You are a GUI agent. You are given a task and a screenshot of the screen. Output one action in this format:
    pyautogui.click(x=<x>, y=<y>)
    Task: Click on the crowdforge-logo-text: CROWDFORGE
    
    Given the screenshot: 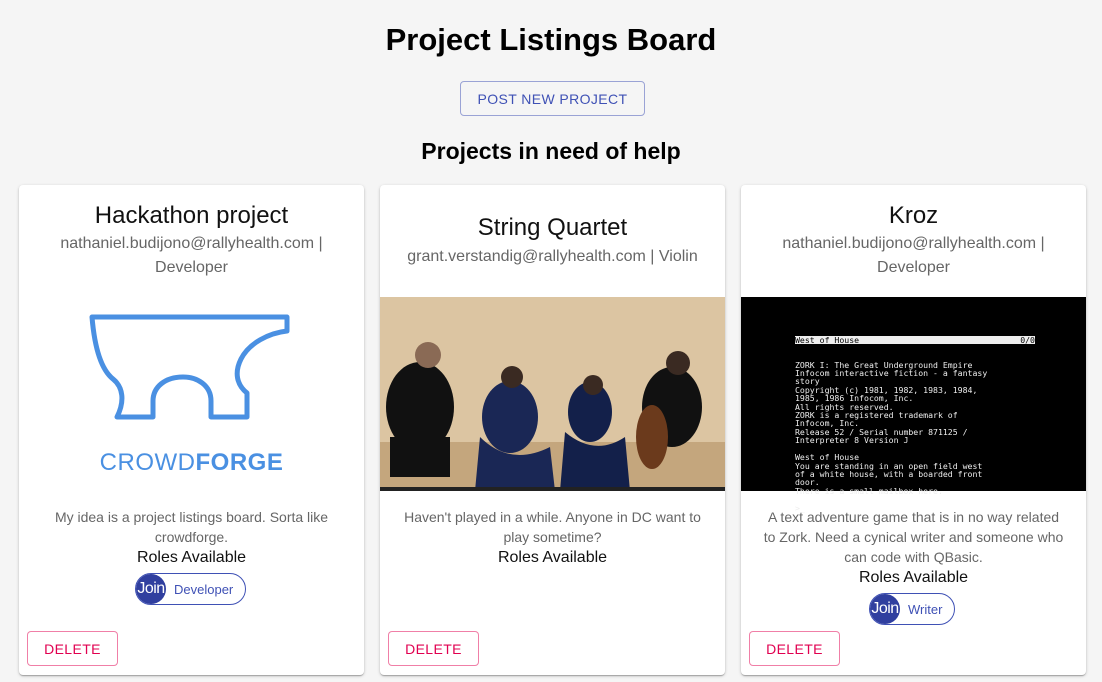 What is the action you would take?
    pyautogui.click(x=191, y=463)
    